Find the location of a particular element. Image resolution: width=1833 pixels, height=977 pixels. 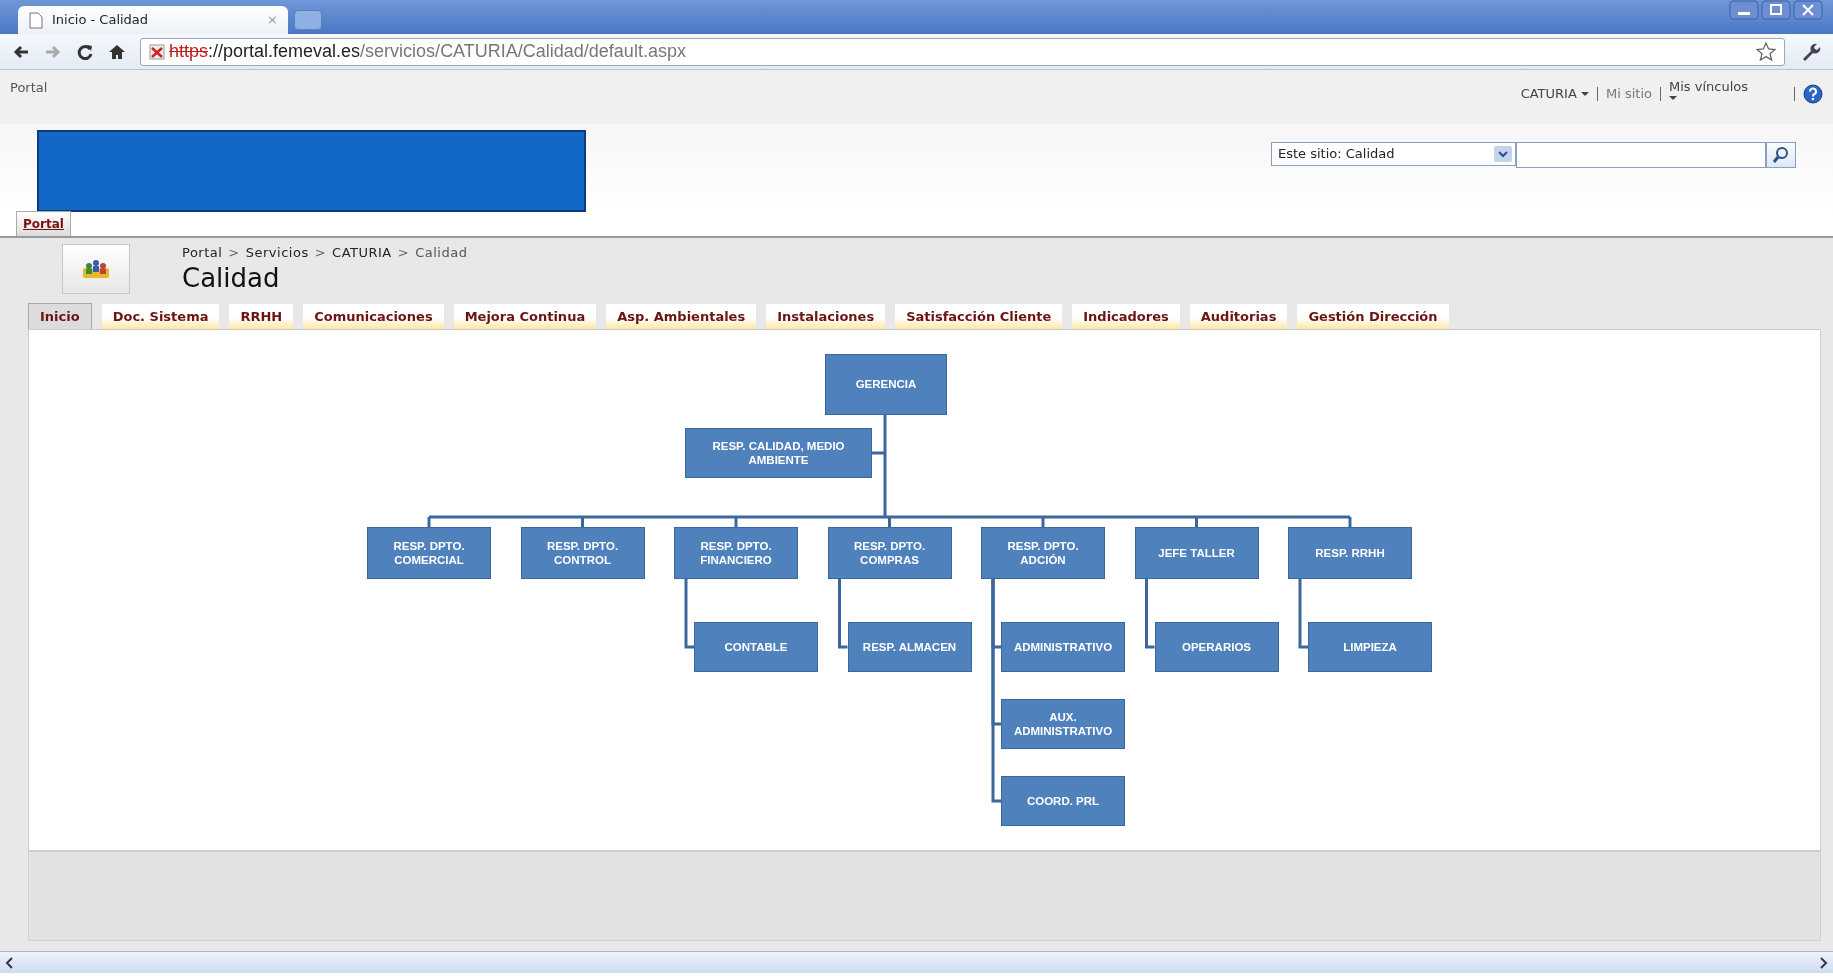

breadcrumb-link: Servicios is located at coordinates (277, 253).